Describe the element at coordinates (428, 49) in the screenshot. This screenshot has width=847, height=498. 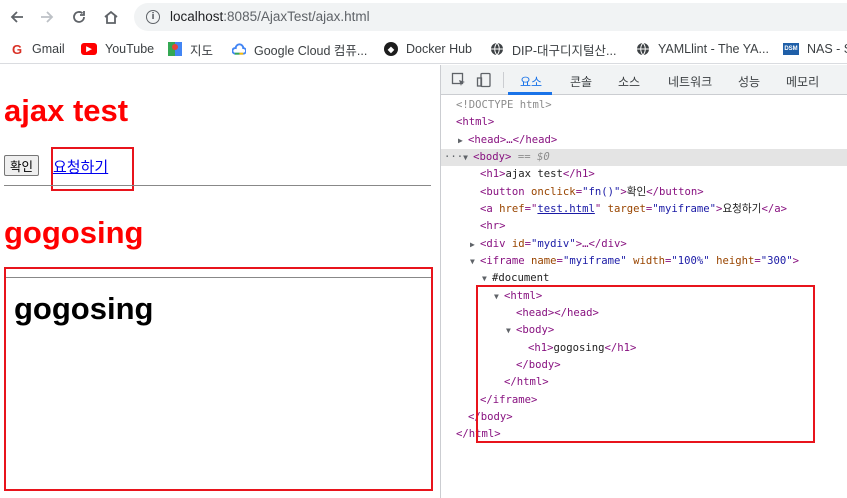
I see `bookmark-docker-hub: ◆ Docker Hub` at that location.